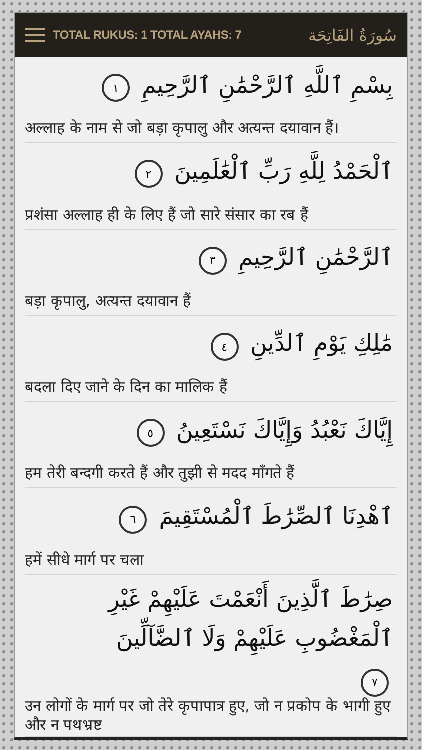 This screenshot has width=422, height=750. What do you see at coordinates (127, 388) in the screenshot?
I see `translation-text: बदला दिए जाने के दिन का मालिक हैं` at bounding box center [127, 388].